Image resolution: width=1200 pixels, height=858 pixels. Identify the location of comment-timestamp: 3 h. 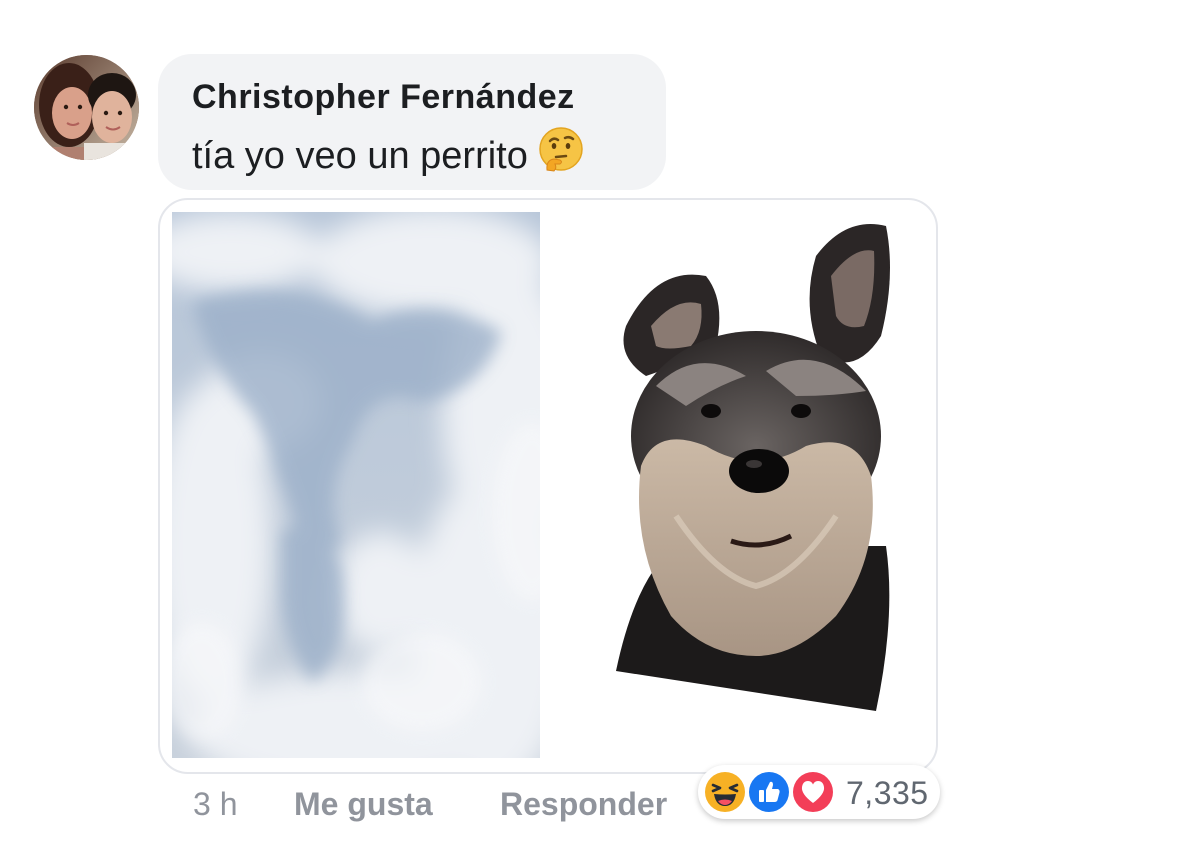
(215, 804).